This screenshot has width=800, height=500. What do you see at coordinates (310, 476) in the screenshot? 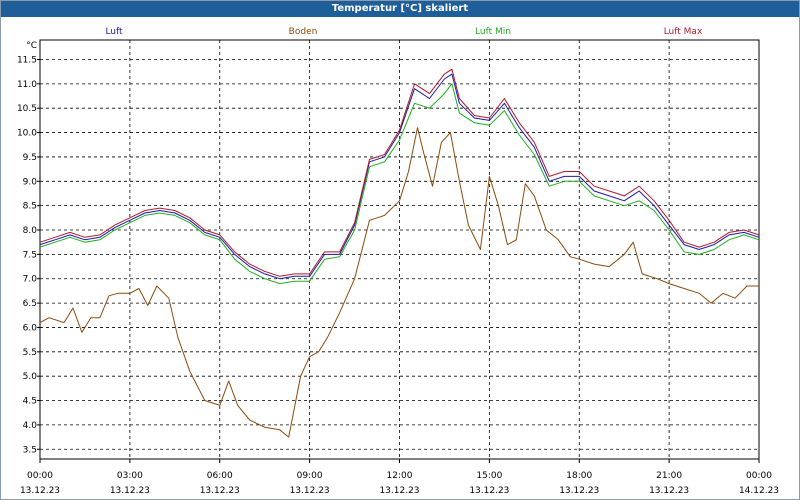
I see `x-tick-time: 09:00` at bounding box center [310, 476].